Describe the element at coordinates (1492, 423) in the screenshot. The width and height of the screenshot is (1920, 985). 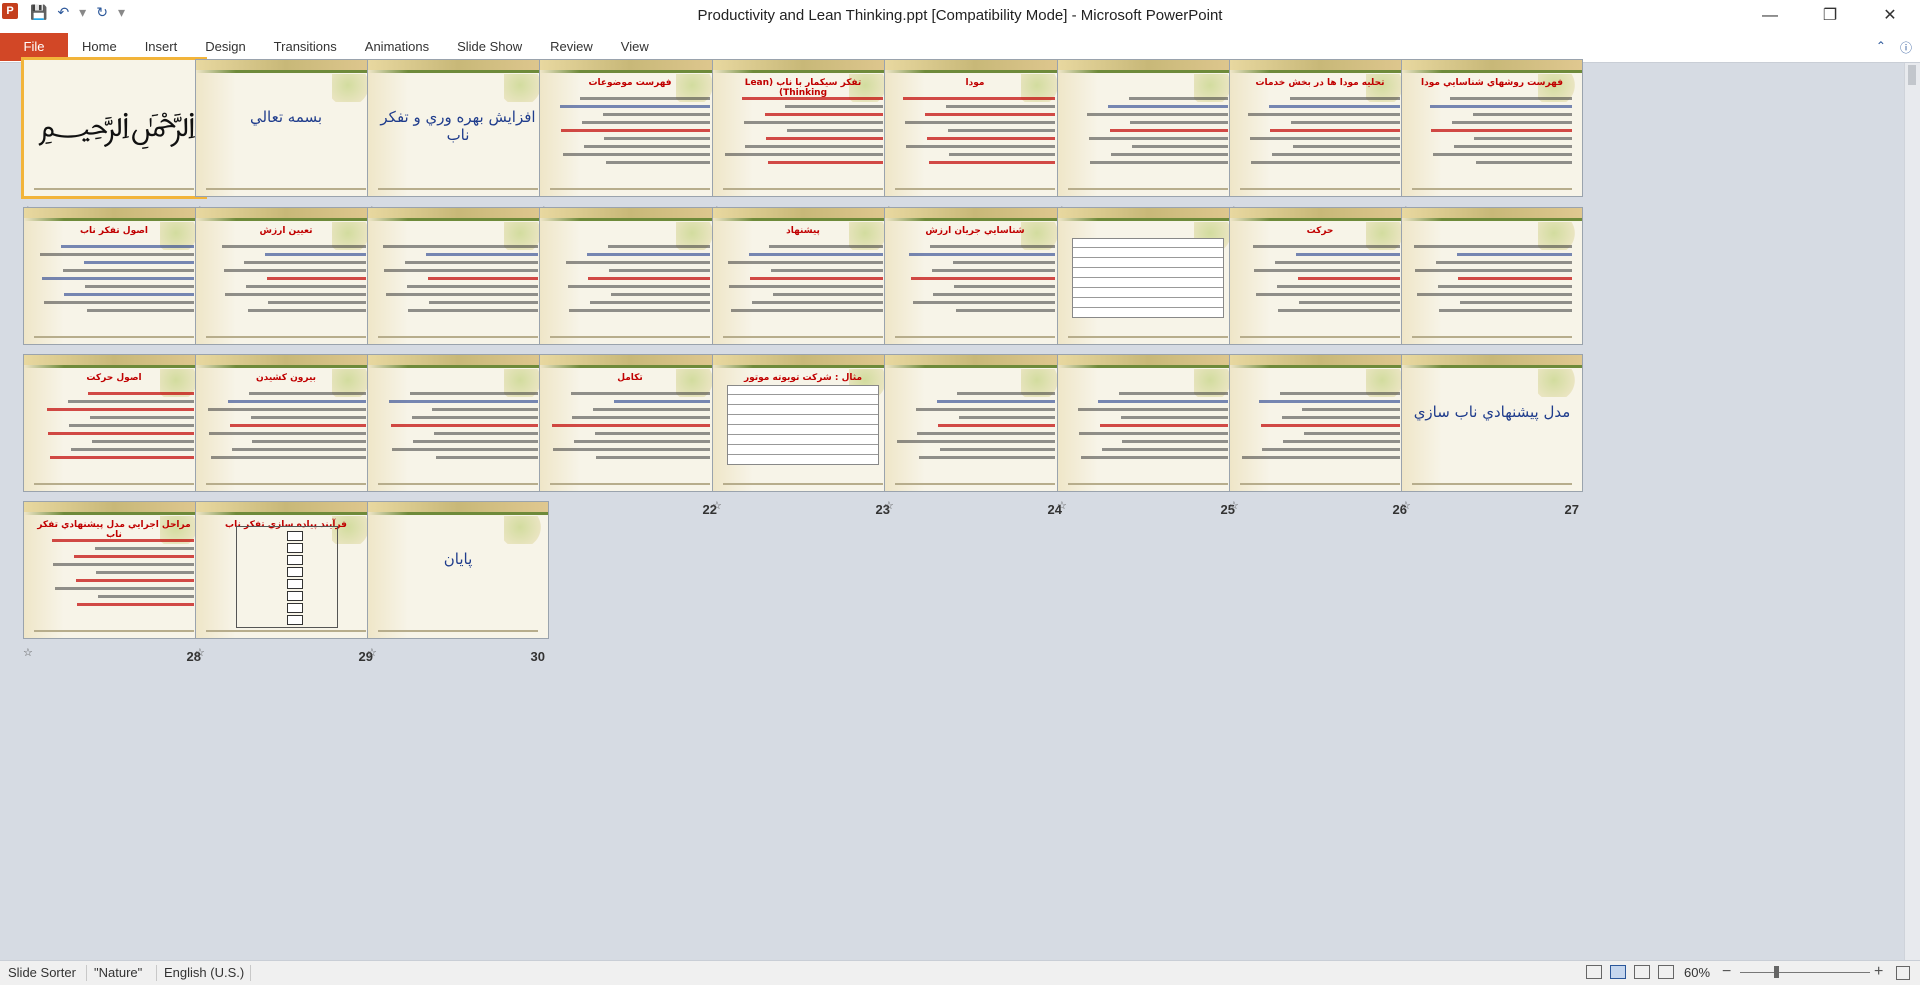
I see `slide-preview: مدل پيشنهادي ناب سازي` at that location.